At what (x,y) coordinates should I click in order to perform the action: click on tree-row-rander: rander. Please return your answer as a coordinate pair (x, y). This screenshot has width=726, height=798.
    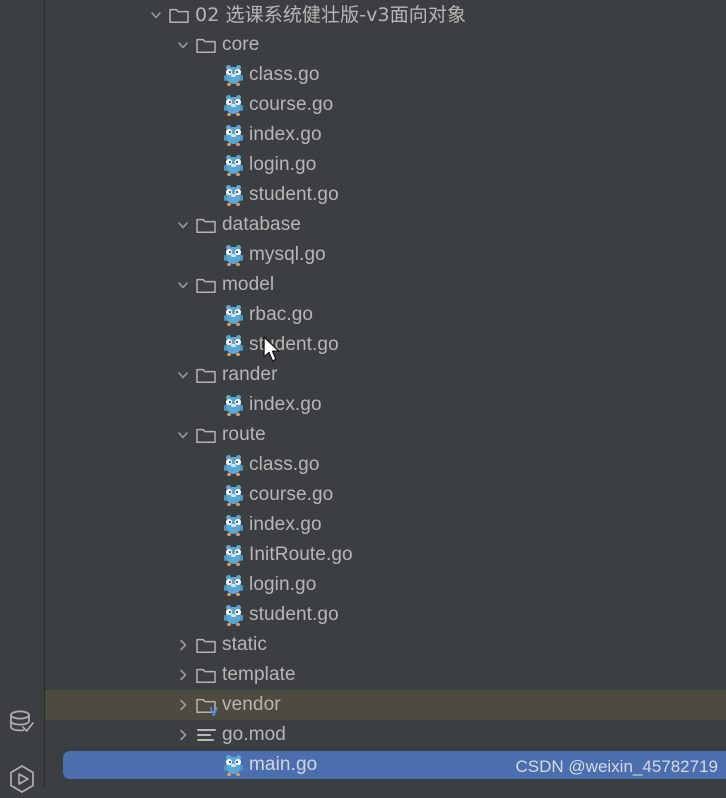
    Looking at the image, I should click on (385, 375).